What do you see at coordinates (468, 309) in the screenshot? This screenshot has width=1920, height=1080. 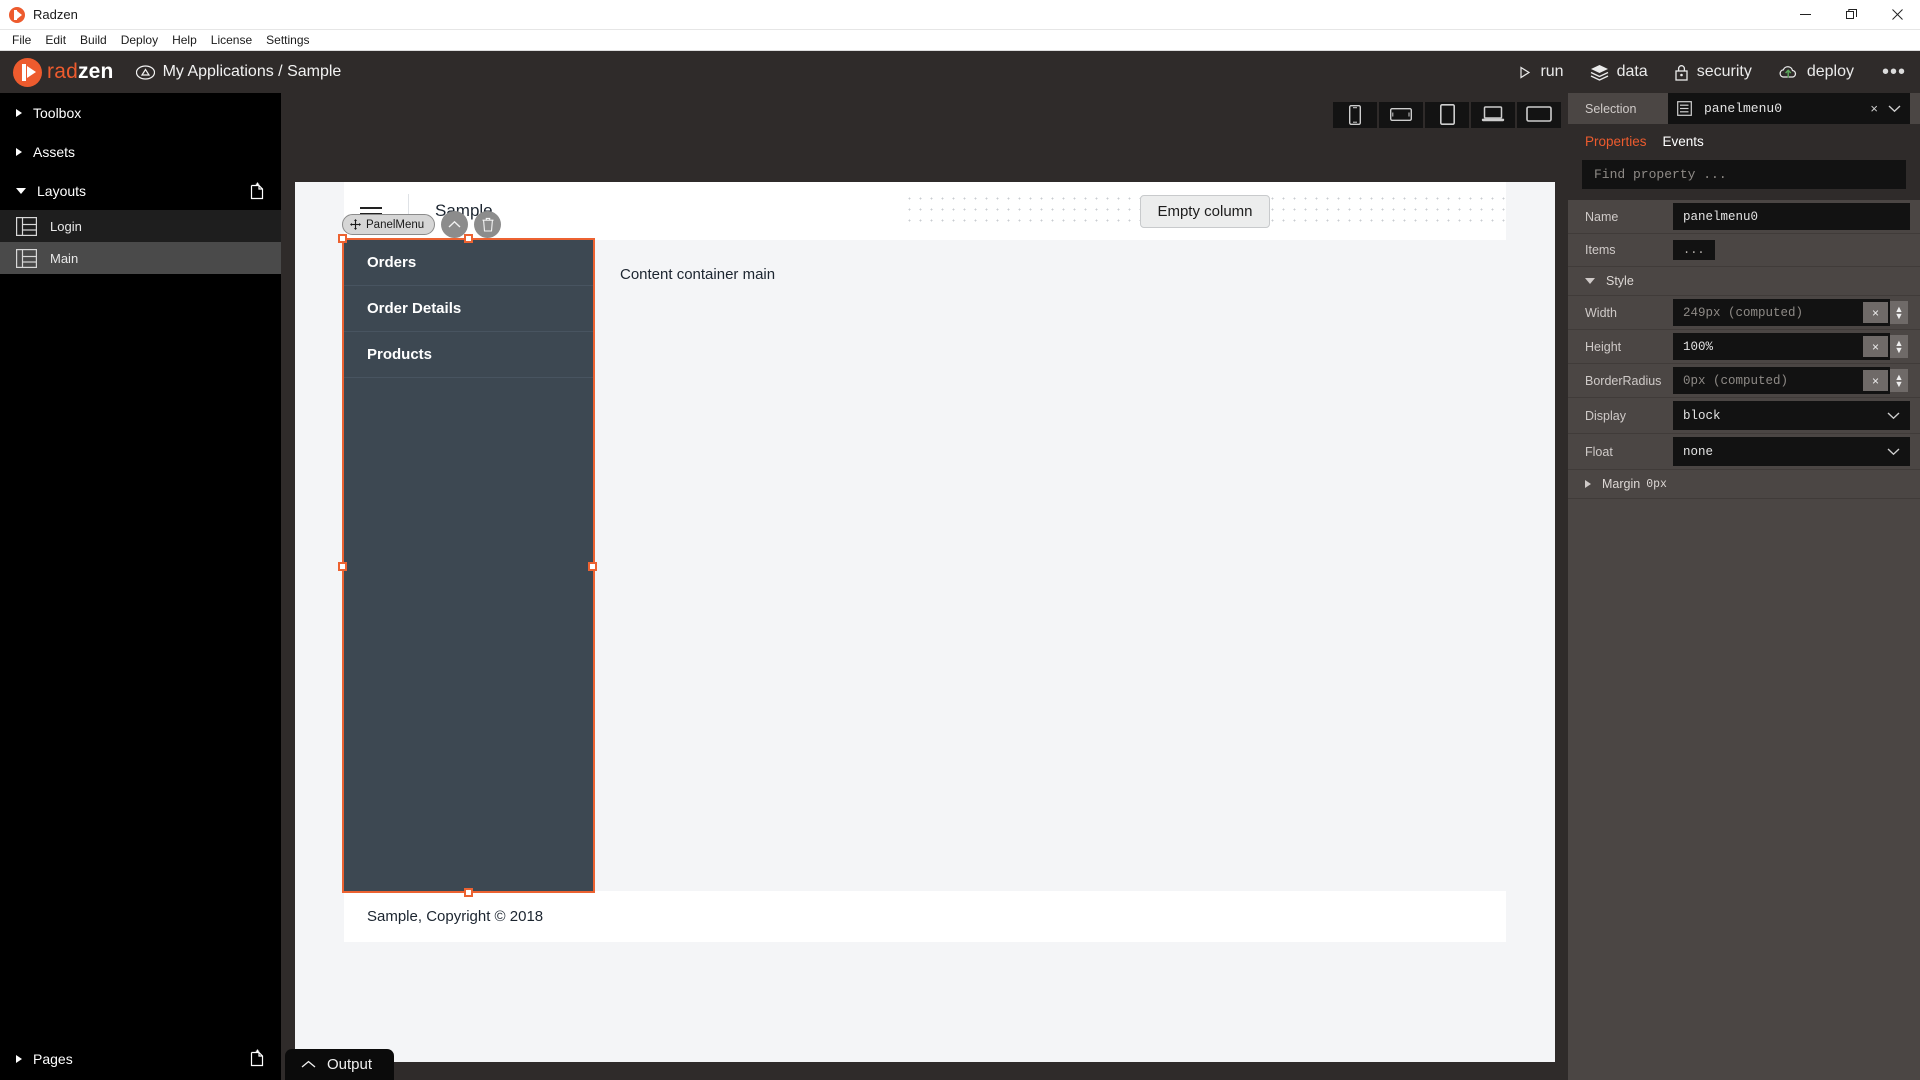 I see `panelmenu-item-order-details: Order Details` at bounding box center [468, 309].